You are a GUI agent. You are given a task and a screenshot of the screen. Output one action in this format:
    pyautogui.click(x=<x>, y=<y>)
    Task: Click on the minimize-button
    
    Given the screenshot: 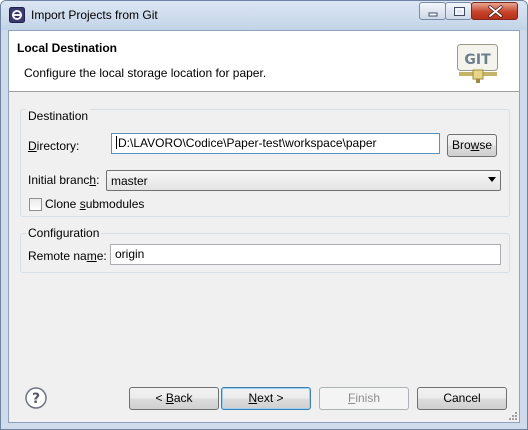 What is the action you would take?
    pyautogui.click(x=432, y=11)
    